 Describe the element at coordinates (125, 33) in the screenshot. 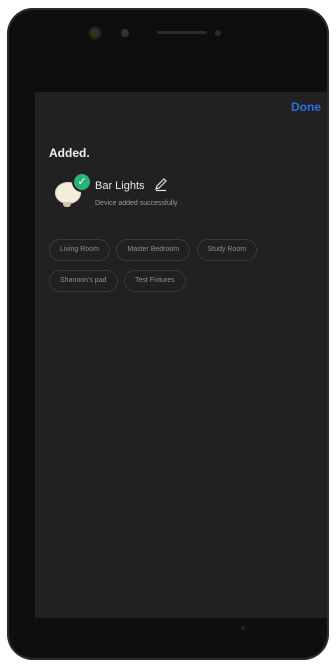

I see `proximity-sensor` at that location.